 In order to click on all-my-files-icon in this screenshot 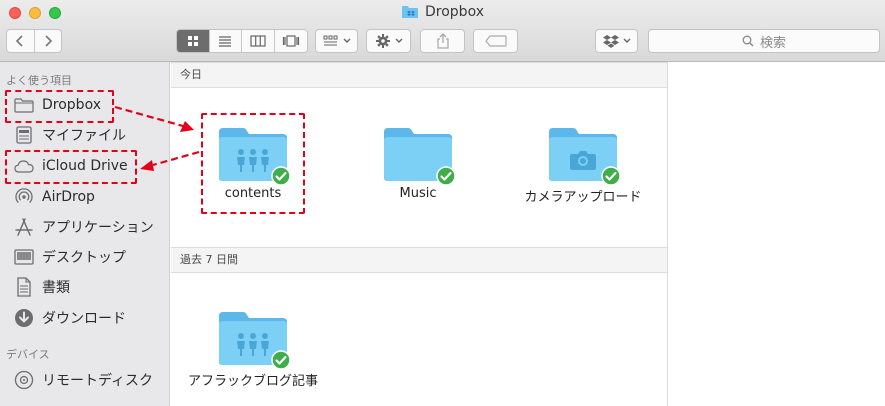, I will do `click(24, 135)`.